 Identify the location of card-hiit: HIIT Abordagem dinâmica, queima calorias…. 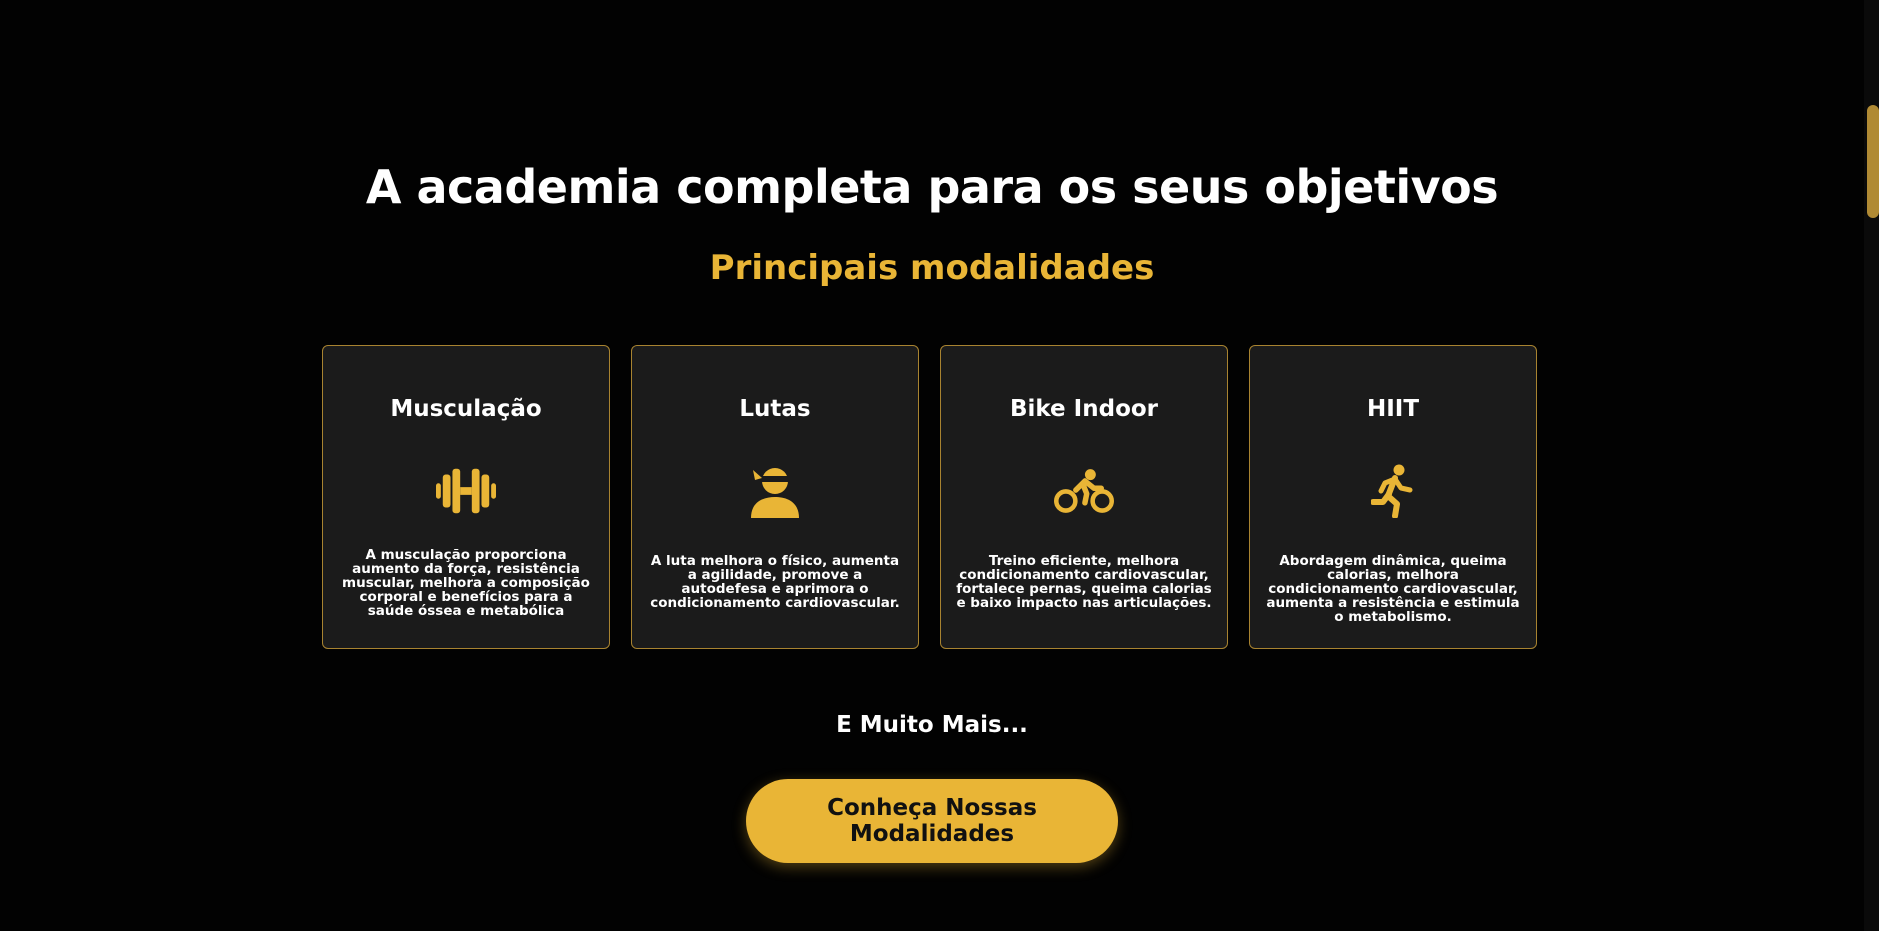
(1393, 497).